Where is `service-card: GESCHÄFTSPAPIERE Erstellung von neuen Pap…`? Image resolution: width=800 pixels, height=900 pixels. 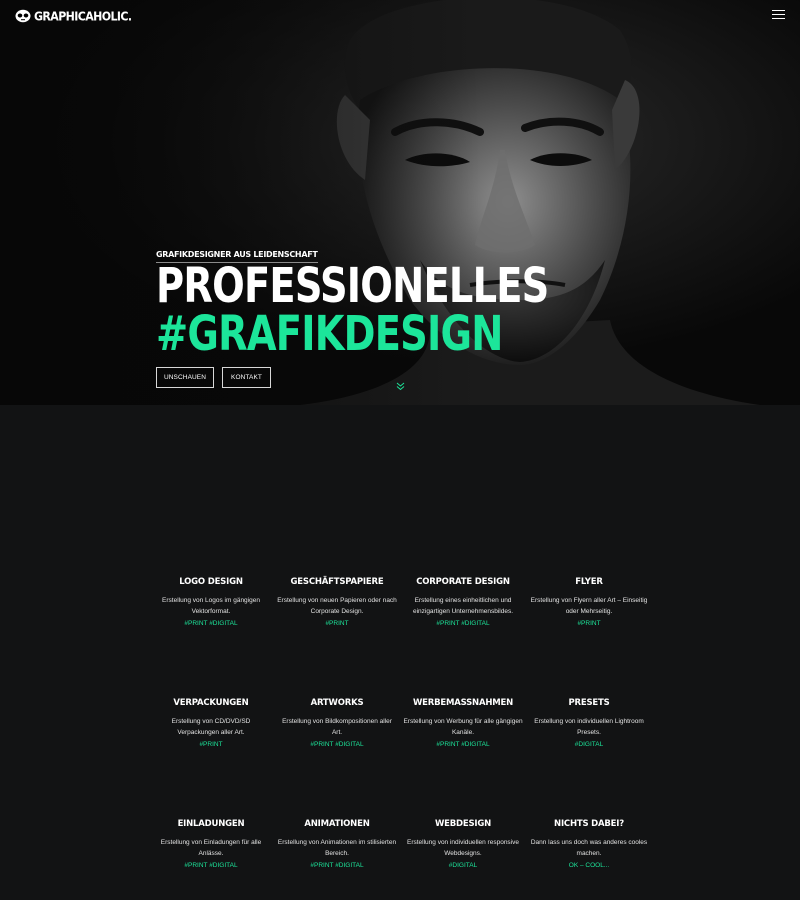
service-card: GESCHÄFTSPAPIERE Erstellung von neuen Pap… is located at coordinates (337, 603).